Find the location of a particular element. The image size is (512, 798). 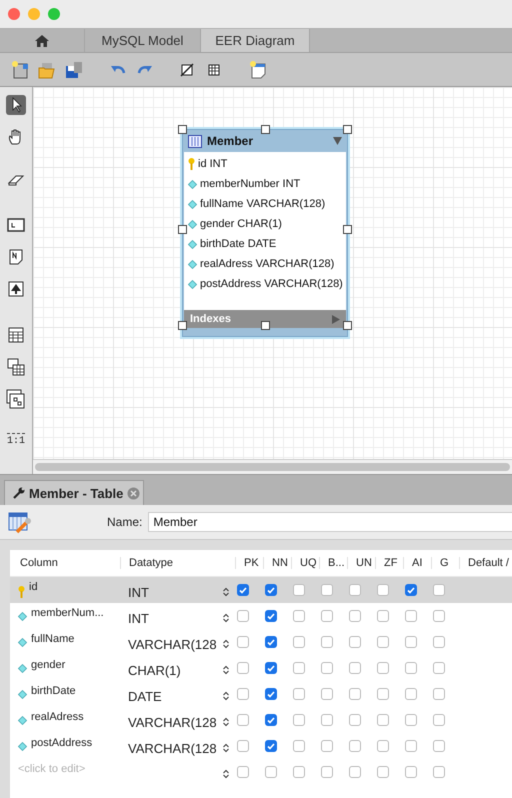

name-field: Member is located at coordinates (330, 522).